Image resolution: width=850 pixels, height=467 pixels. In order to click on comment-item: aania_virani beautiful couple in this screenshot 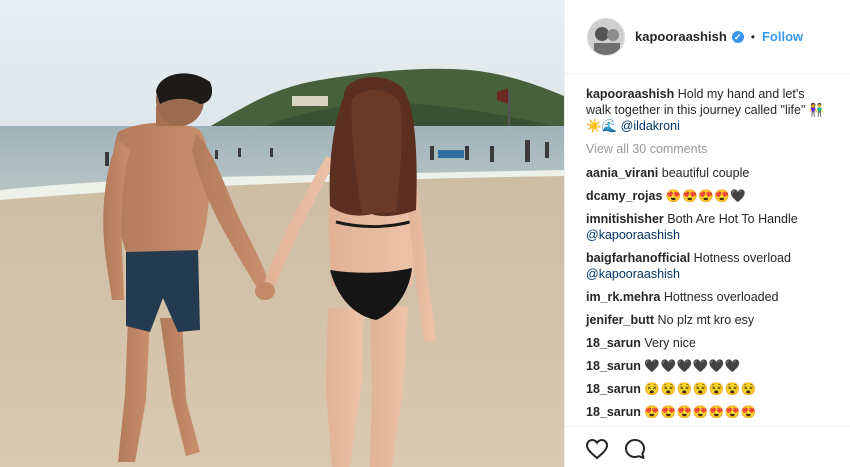, I will do `click(711, 173)`.